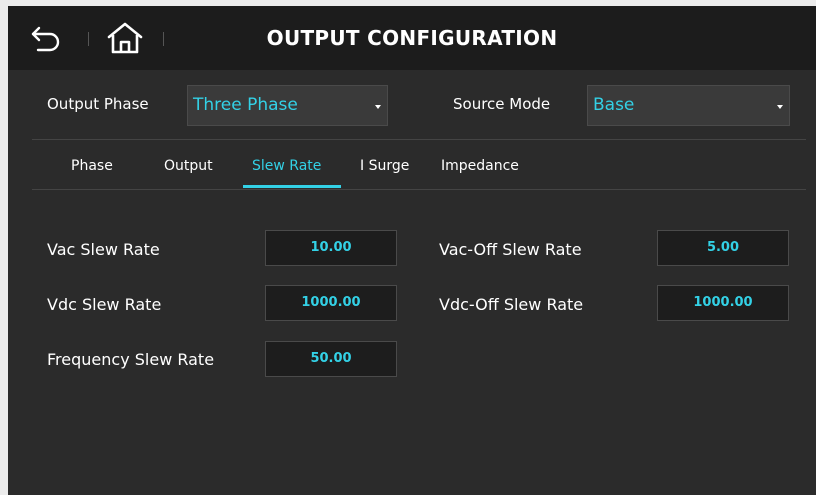 This screenshot has height=495, width=816. I want to click on output-phase-label: Output Phase, so click(98, 104).